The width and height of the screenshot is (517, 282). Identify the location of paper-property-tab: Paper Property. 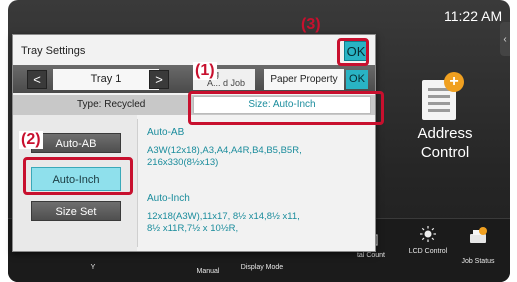
(304, 79).